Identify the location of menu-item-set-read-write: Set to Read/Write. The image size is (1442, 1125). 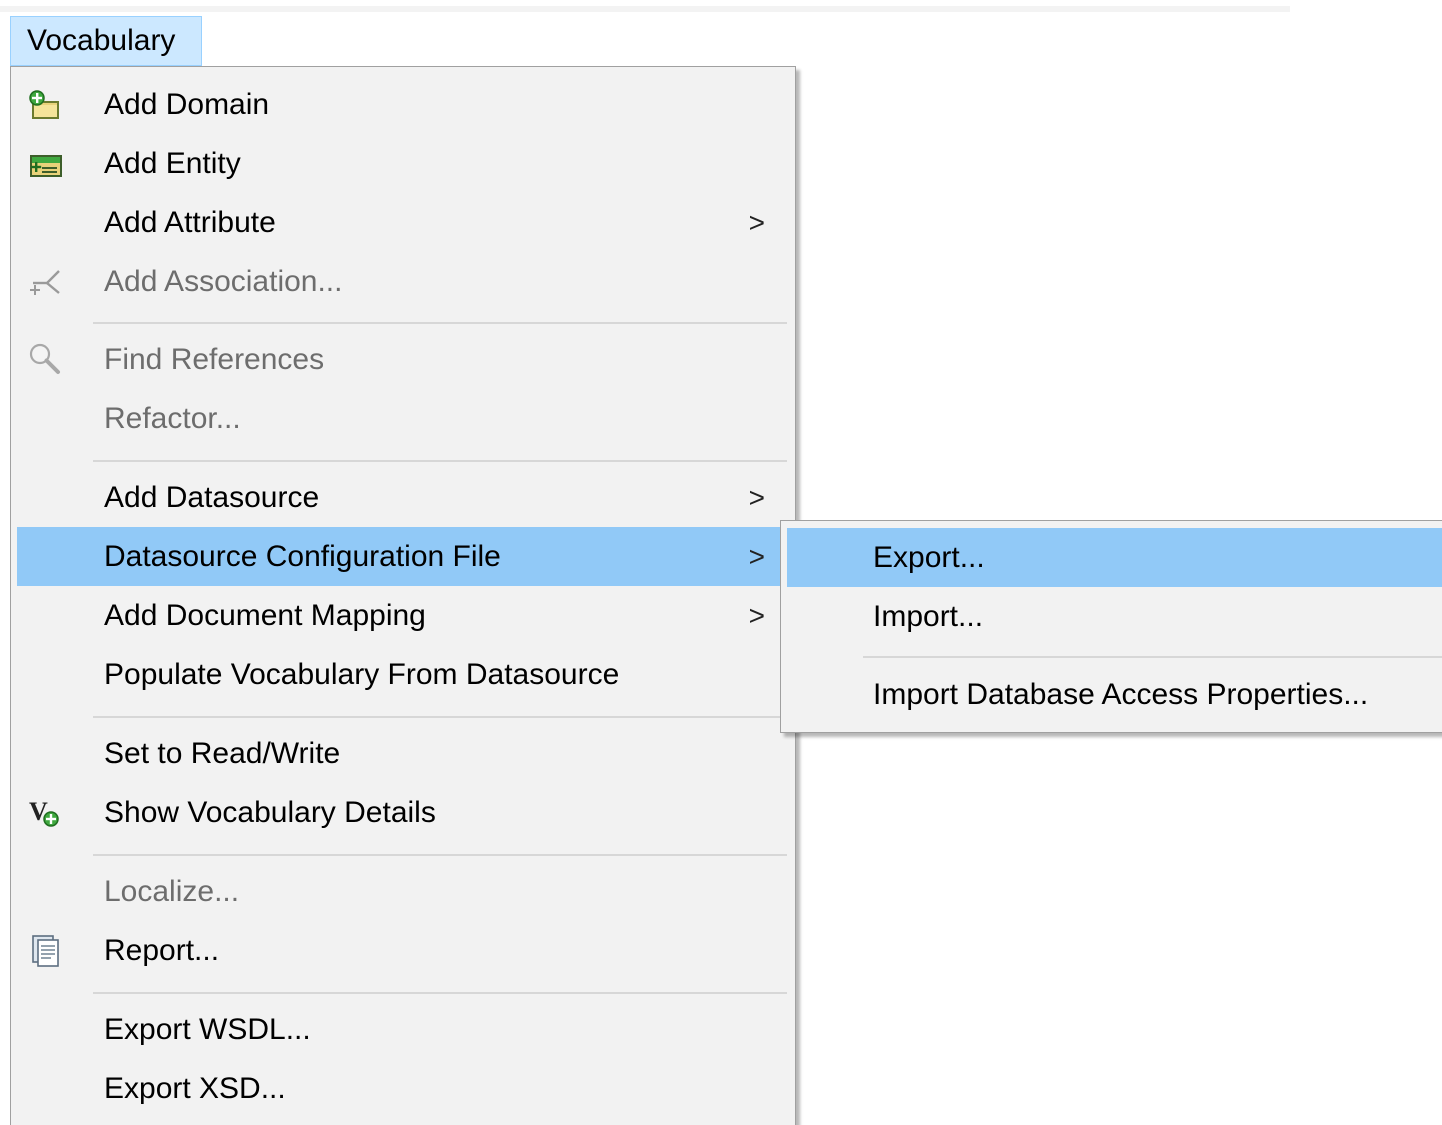
(403, 753).